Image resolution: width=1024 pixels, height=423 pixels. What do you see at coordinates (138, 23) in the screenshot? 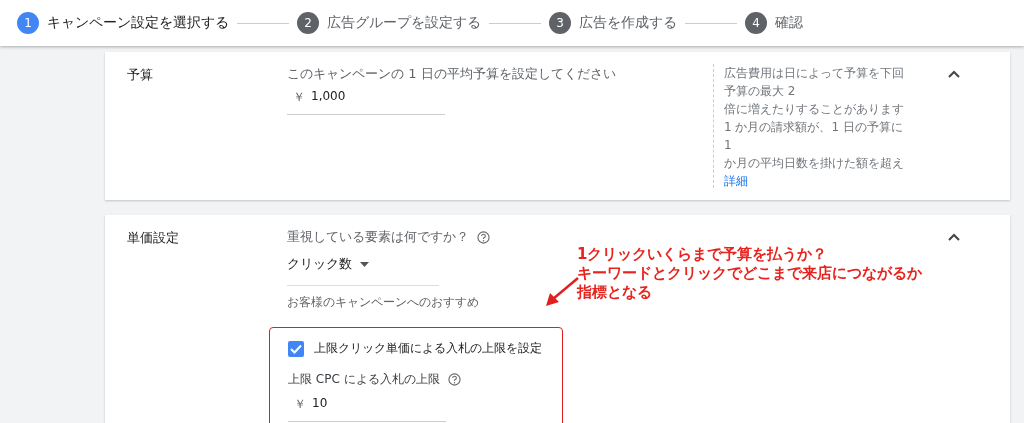
I see `step-label: キャンペーン設定を選択する` at bounding box center [138, 23].